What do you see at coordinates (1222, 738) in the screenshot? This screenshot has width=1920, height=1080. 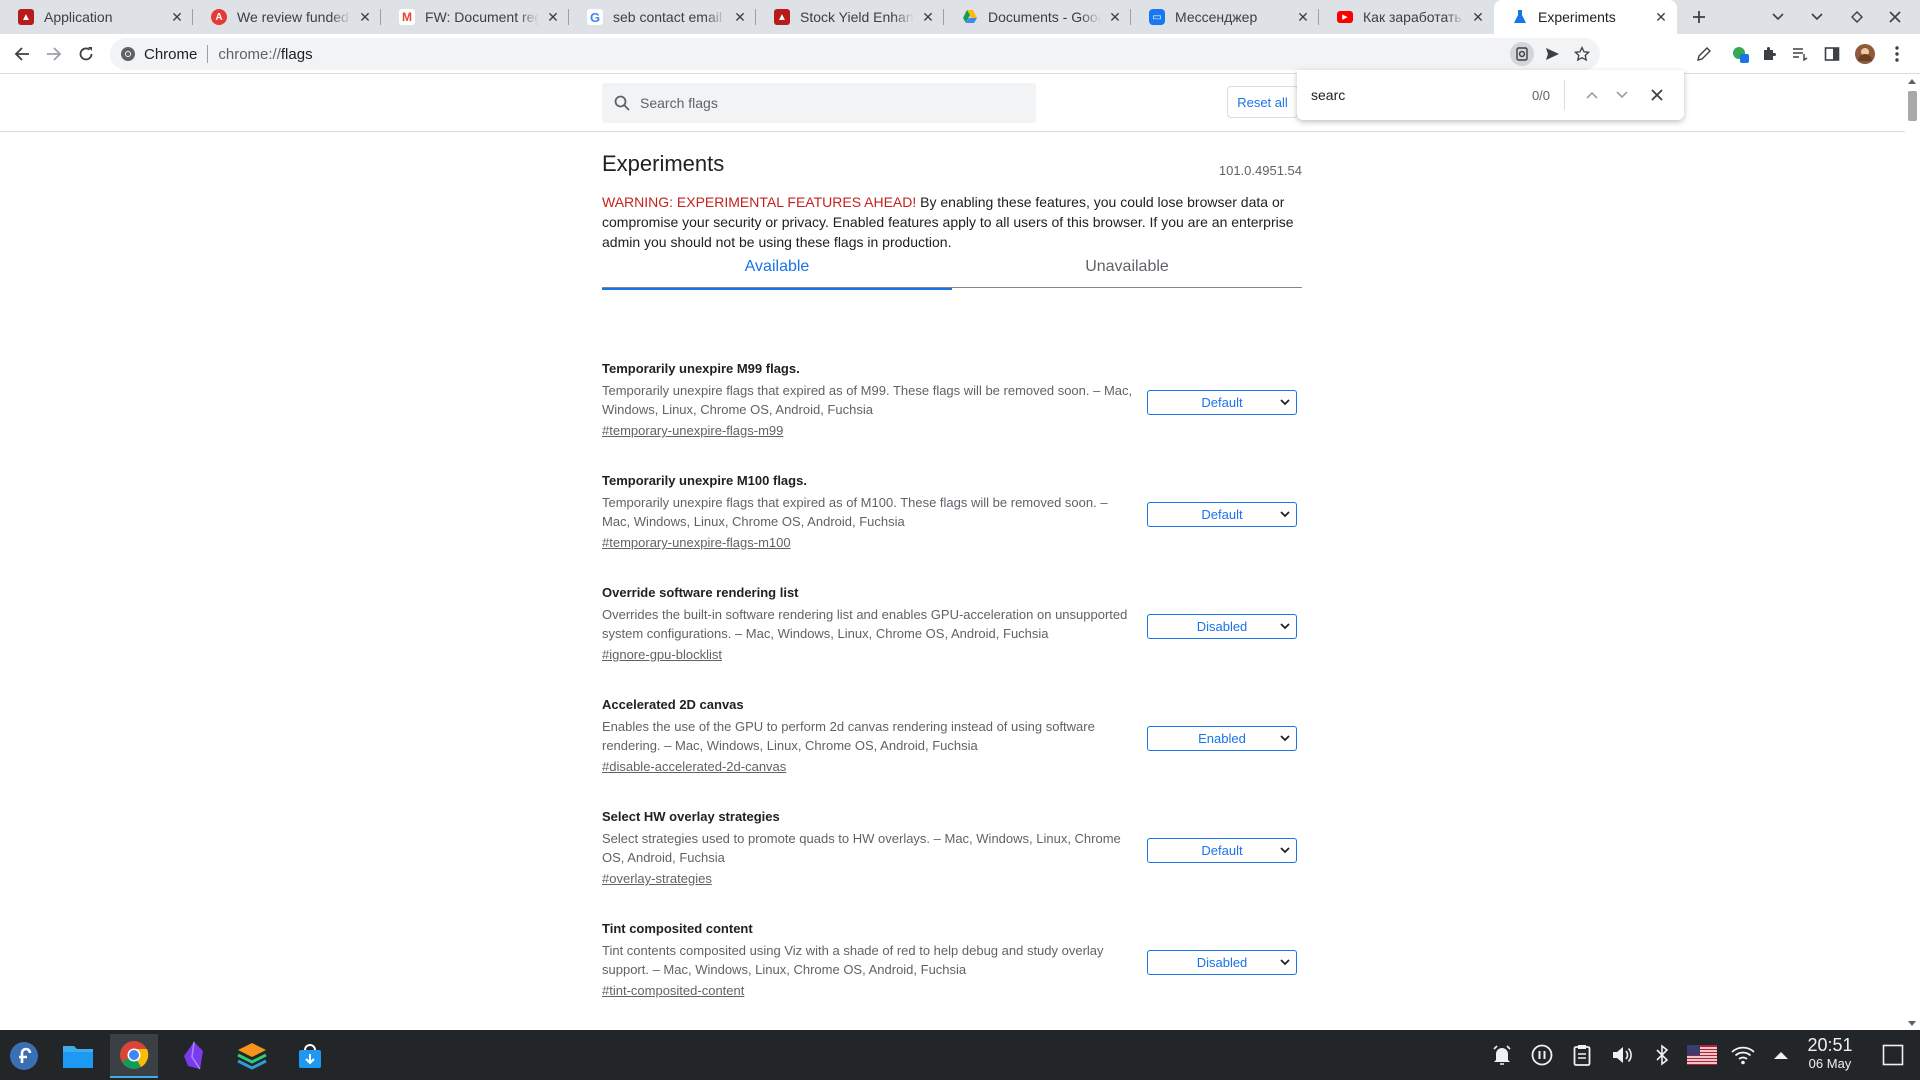 I see `flag-state-select: Enabled` at bounding box center [1222, 738].